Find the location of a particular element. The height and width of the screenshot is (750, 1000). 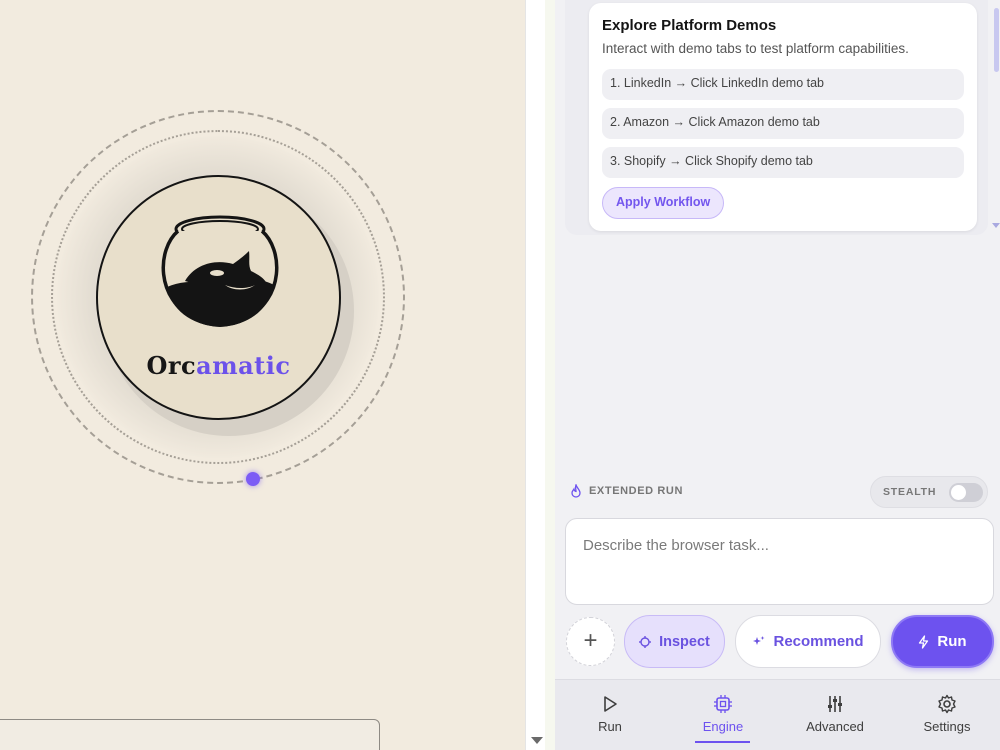

extended-run-label: EXTENDED RUN is located at coordinates (636, 491).